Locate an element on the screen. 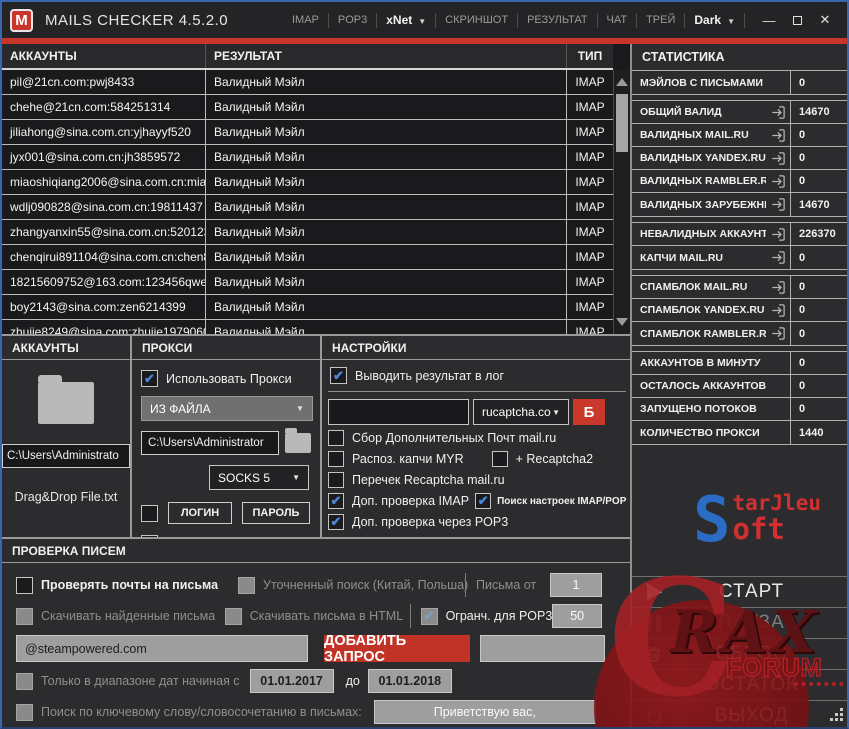  query-input: @steampowered.com is located at coordinates (162, 648).